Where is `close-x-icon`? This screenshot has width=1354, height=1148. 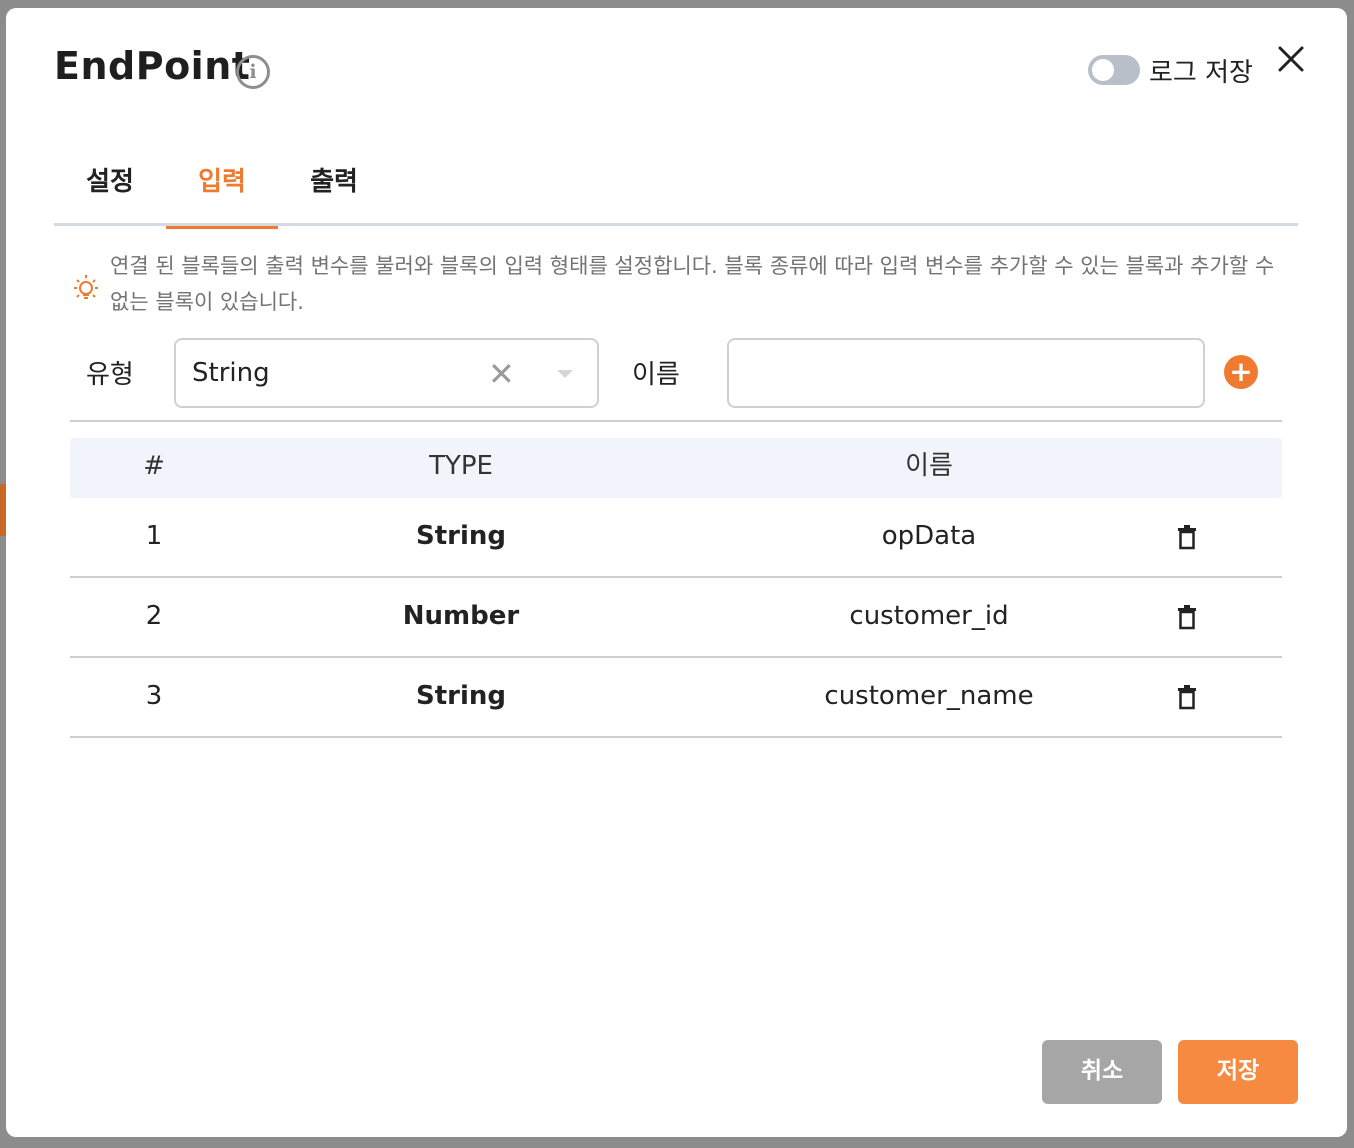
close-x-icon is located at coordinates (1291, 59).